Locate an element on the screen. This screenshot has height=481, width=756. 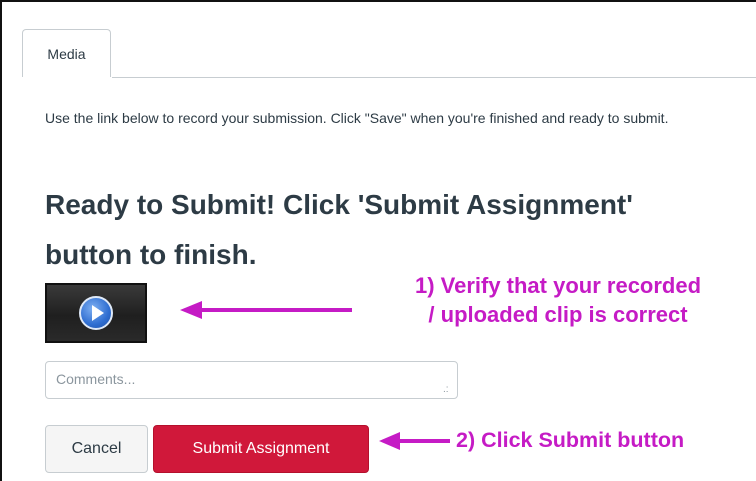
arrow-to-submit is located at coordinates (414, 441).